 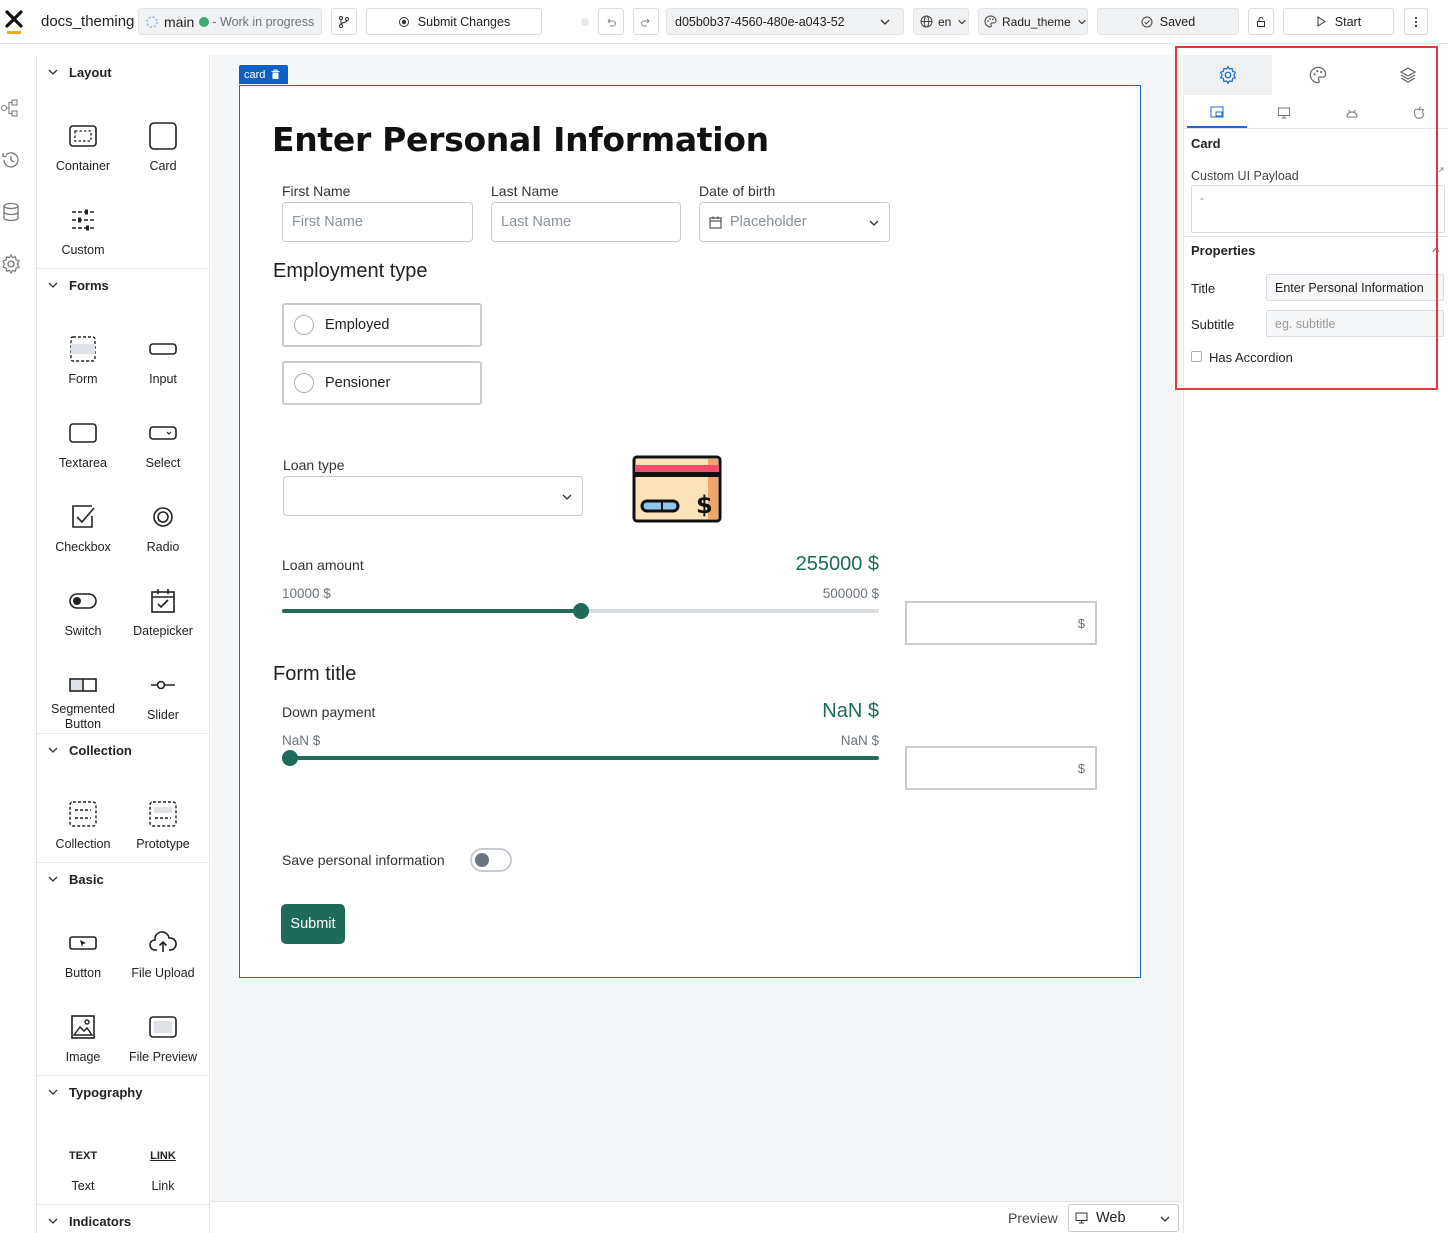 I want to click on branch-status-dot, so click(x=204, y=21).